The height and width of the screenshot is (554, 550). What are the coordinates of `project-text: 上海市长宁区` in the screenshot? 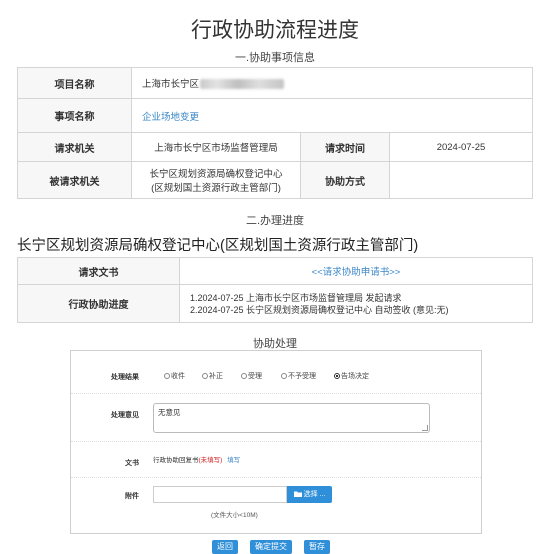 It's located at (171, 84).